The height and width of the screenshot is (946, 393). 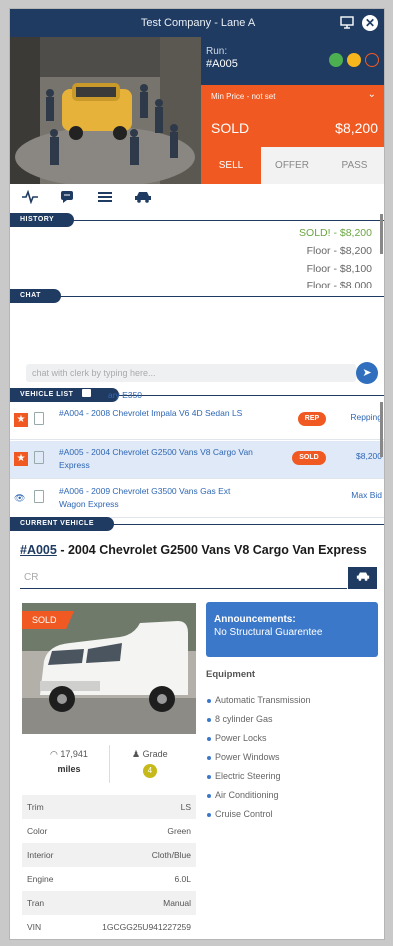 What do you see at coordinates (217, 51) in the screenshot?
I see `run-label: Run:` at bounding box center [217, 51].